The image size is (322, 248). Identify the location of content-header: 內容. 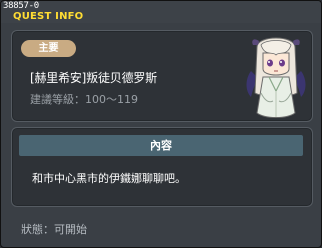
(161, 145).